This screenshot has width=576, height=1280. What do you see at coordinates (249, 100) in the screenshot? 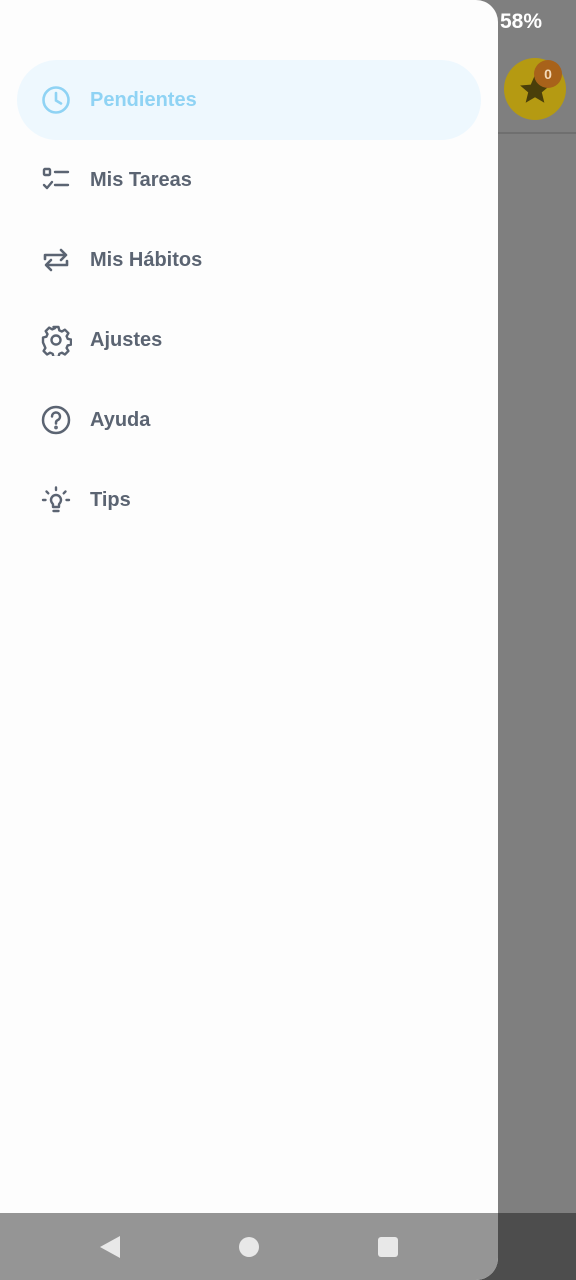
I see `drawer-item-pendientes: Pendientes` at bounding box center [249, 100].